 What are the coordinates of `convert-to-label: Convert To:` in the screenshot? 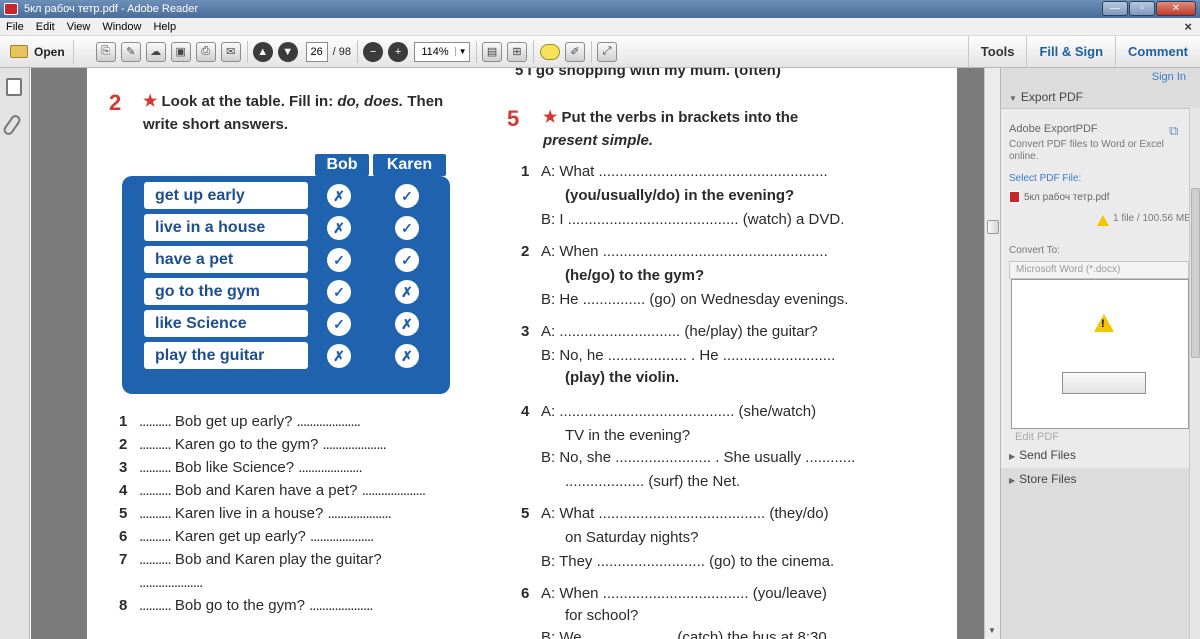 It's located at (1034, 250).